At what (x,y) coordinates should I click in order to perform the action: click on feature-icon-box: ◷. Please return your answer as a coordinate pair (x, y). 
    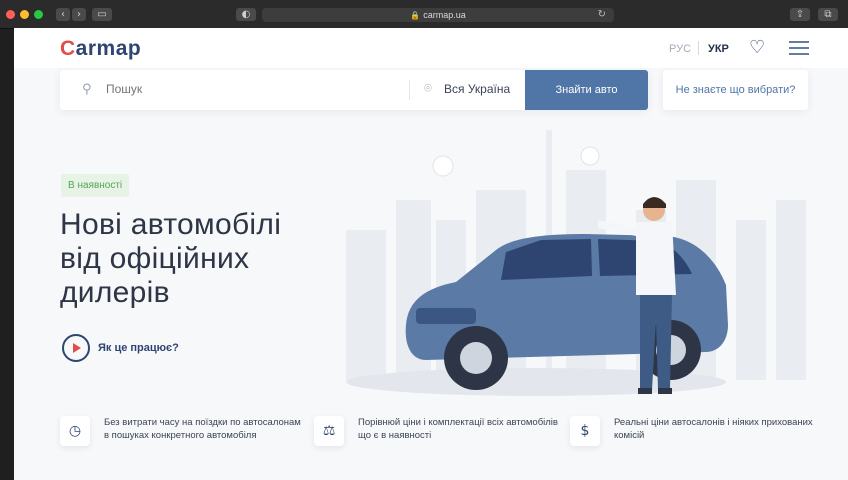
    Looking at the image, I should click on (75, 431).